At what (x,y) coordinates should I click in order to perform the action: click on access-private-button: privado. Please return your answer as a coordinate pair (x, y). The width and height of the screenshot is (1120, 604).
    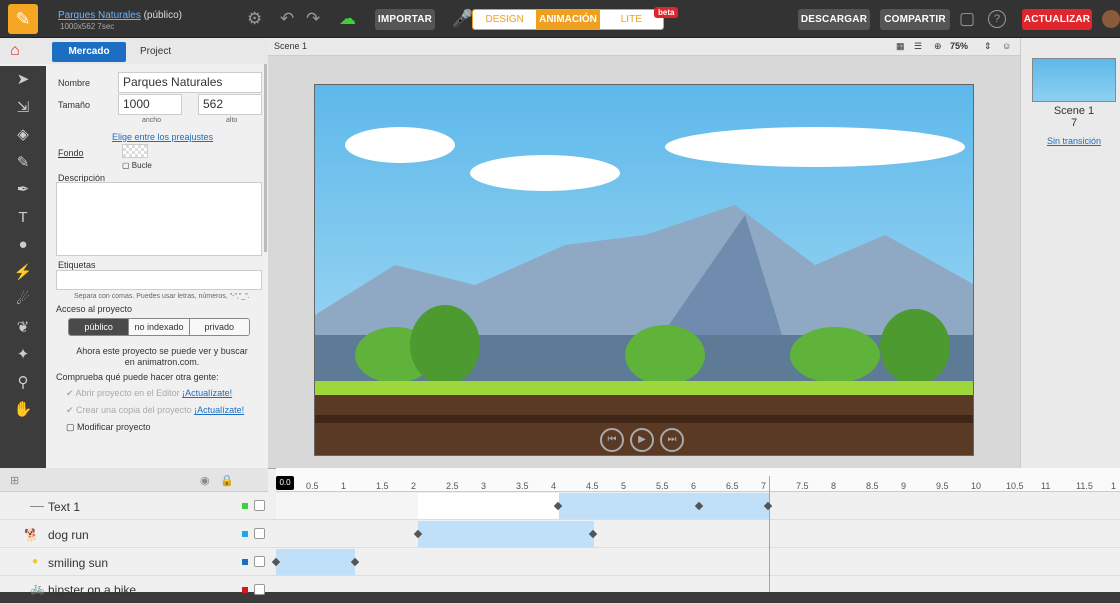
    Looking at the image, I should click on (219, 327).